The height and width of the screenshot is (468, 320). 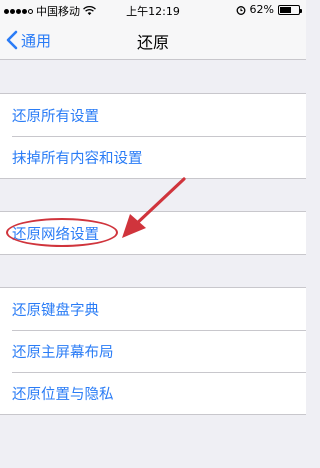 I want to click on battery-icon, so click(x=290, y=9).